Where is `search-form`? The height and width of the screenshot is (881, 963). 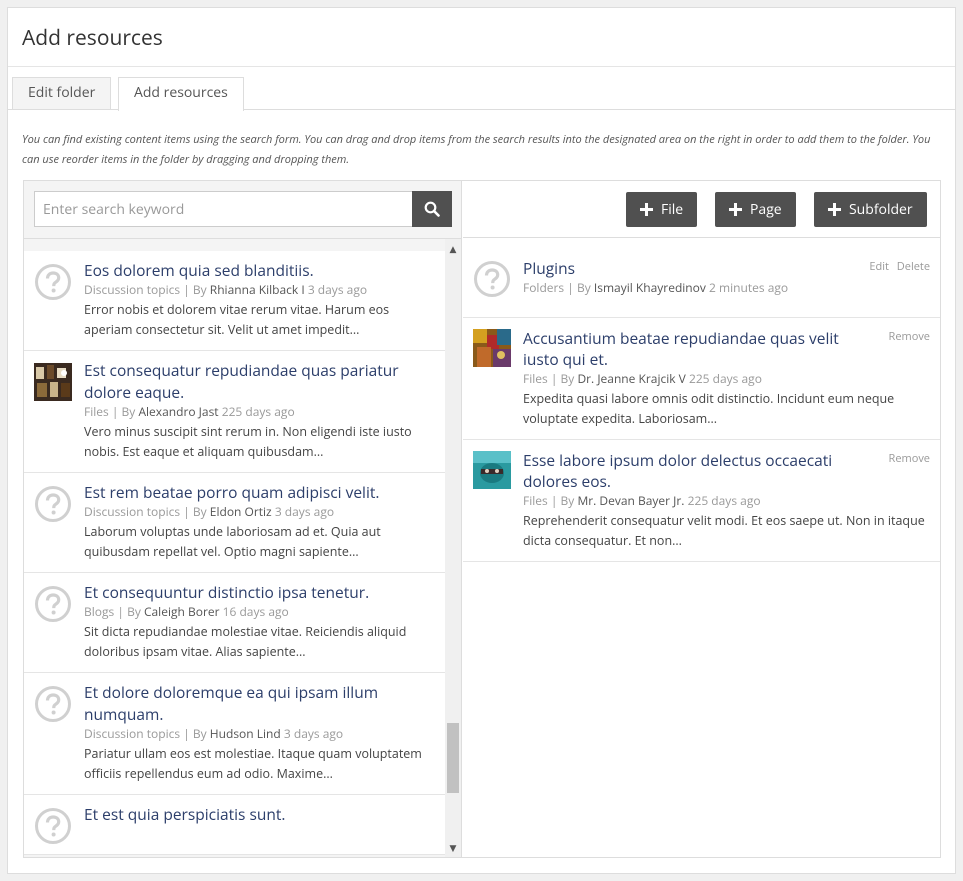
search-form is located at coordinates (243, 209).